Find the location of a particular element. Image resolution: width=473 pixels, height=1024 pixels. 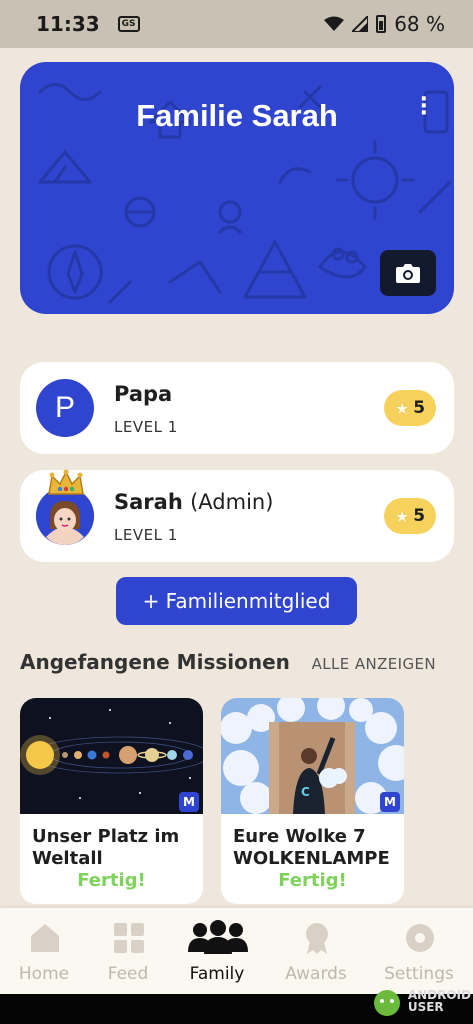

watermark: ANDROID USER is located at coordinates (420, 1001).